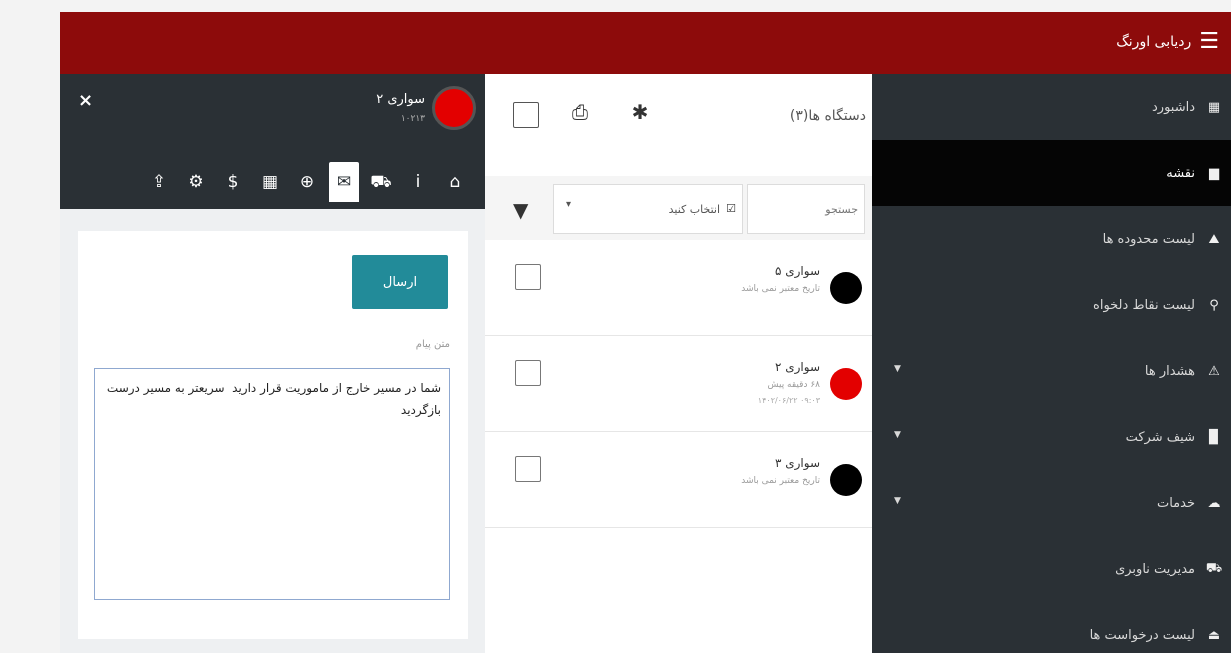 This screenshot has height=653, width=1231. Describe the element at coordinates (1214, 305) in the screenshot. I see `map-marker-icon: ⚲` at that location.